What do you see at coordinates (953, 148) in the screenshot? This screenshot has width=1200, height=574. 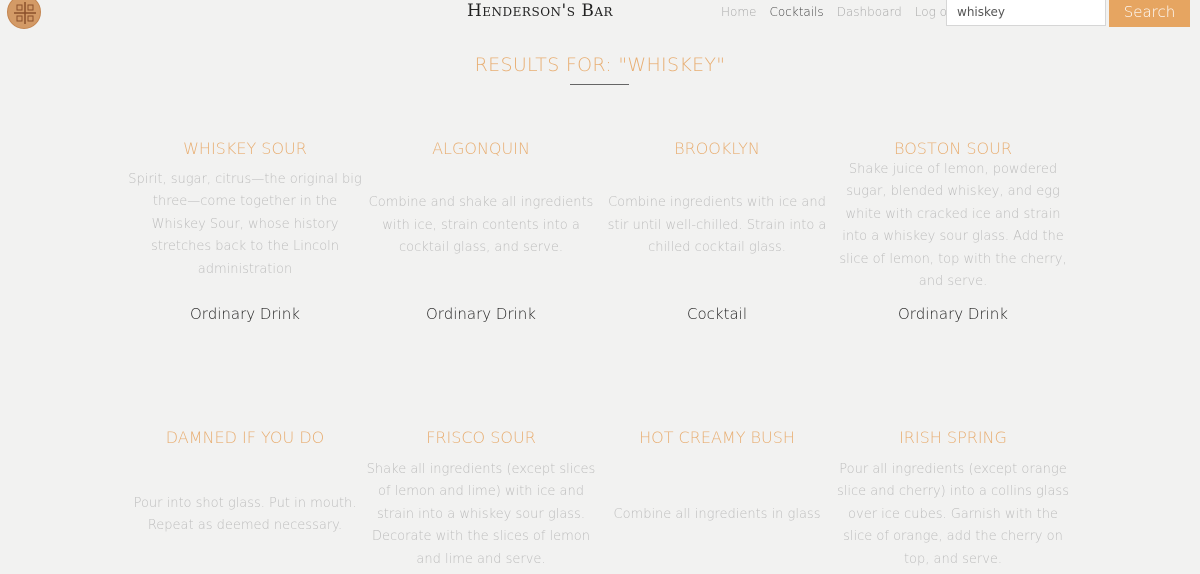 I see `cocktail-name: Boston Sour` at bounding box center [953, 148].